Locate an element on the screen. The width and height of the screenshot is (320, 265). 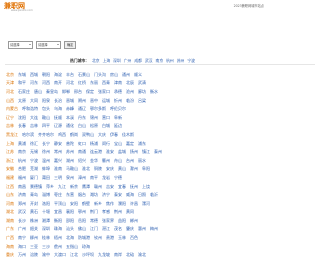
city-link: 张家界 is located at coordinates (108, 220).